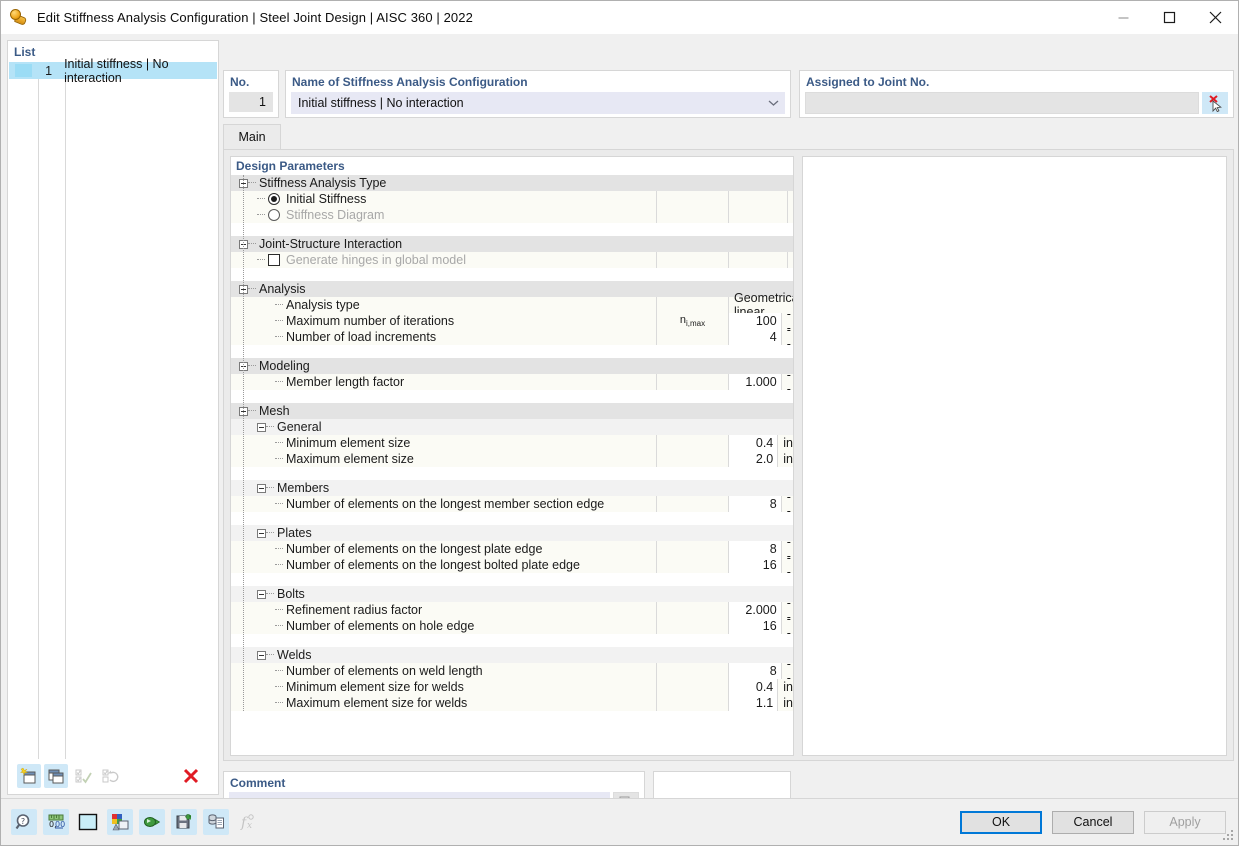 The width and height of the screenshot is (1239, 846). I want to click on delete-item-icon, so click(191, 776).